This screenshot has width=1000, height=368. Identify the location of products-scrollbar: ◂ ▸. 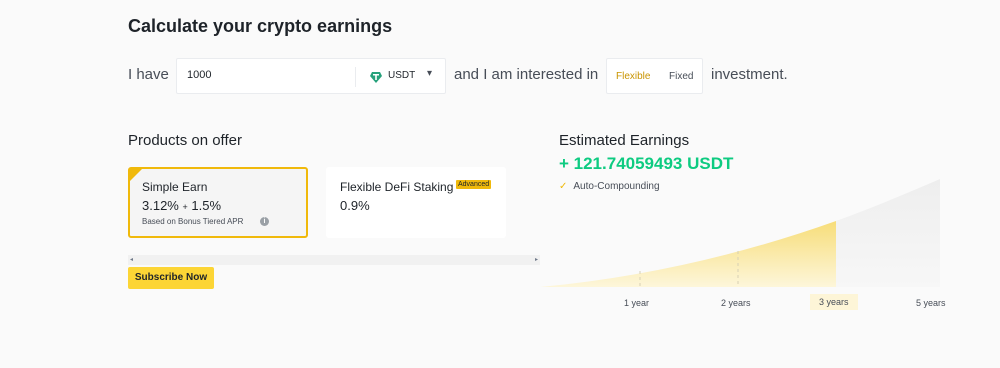
(334, 260).